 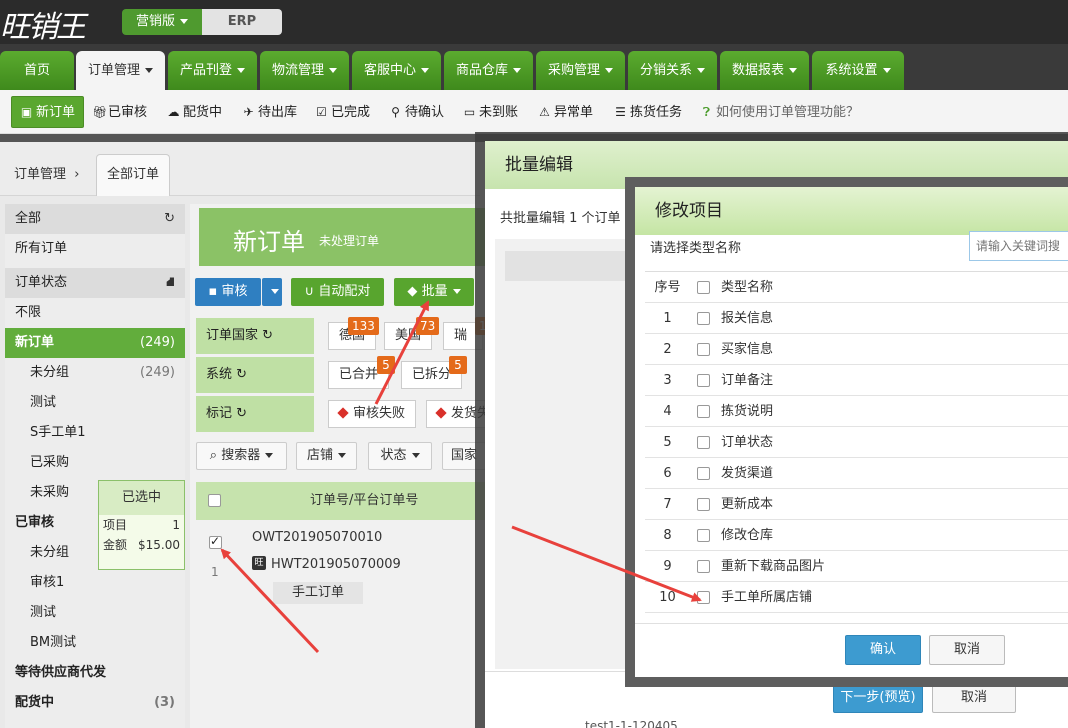 I want to click on nav-settings: 系统设置, so click(x=858, y=70).